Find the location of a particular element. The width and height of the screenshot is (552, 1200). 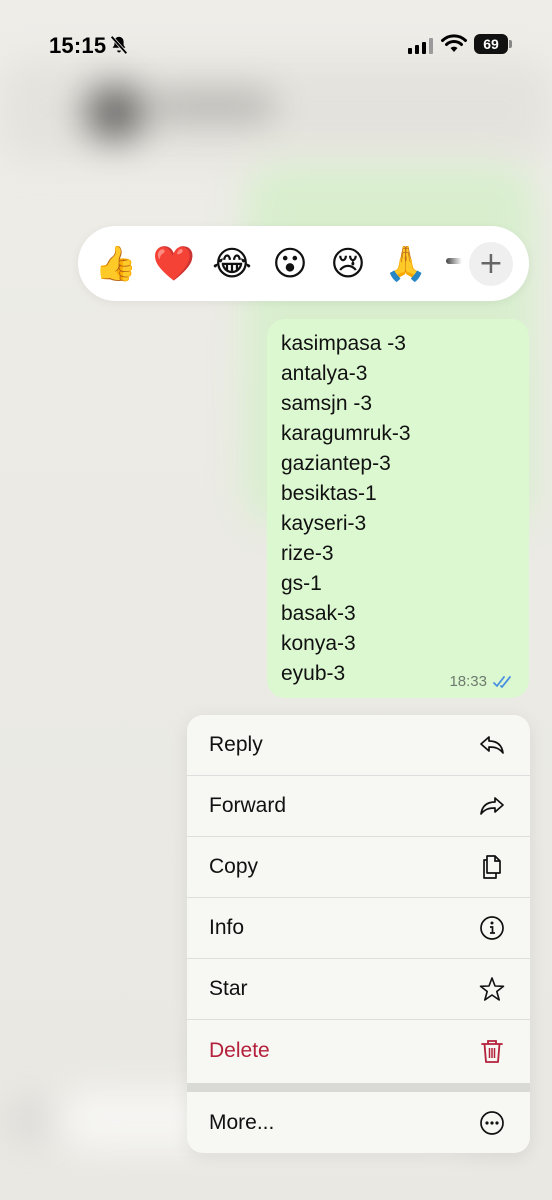

contact-avatar is located at coordinates (115, 112).